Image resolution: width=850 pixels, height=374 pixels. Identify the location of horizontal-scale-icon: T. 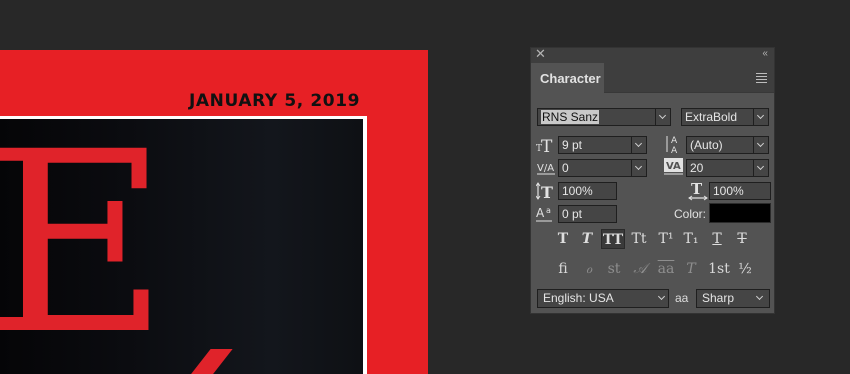
(698, 191).